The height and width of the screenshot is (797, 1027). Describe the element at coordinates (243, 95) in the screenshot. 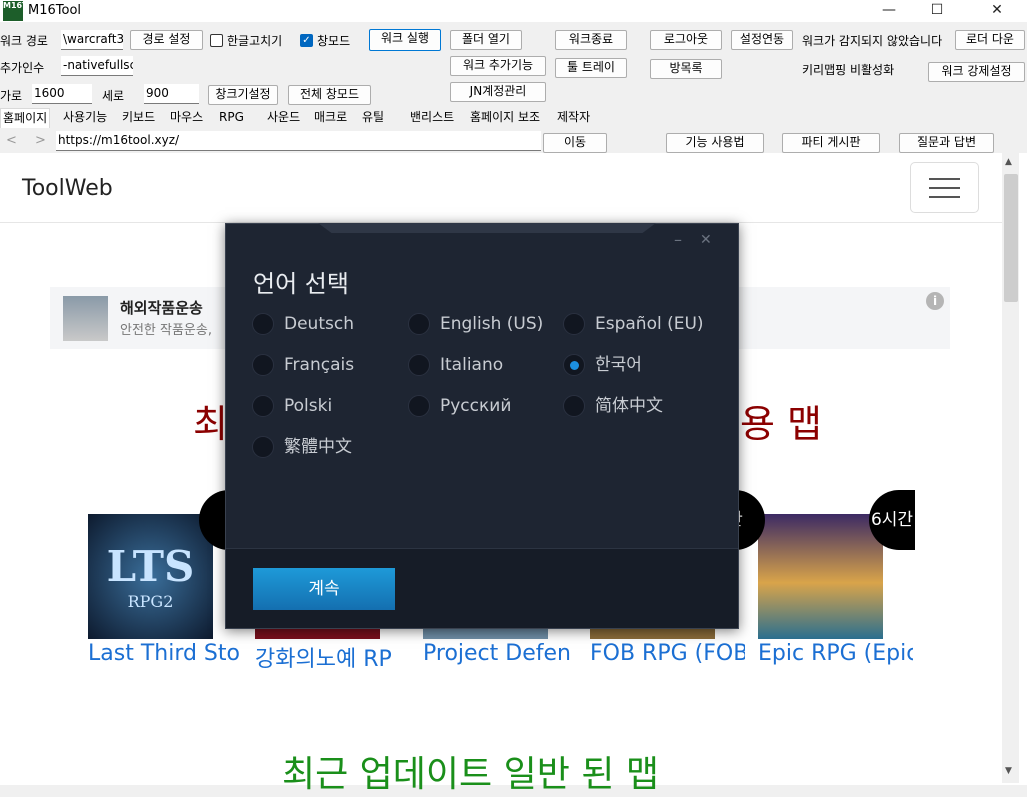

I see `window-size-button: 창크기설정` at that location.